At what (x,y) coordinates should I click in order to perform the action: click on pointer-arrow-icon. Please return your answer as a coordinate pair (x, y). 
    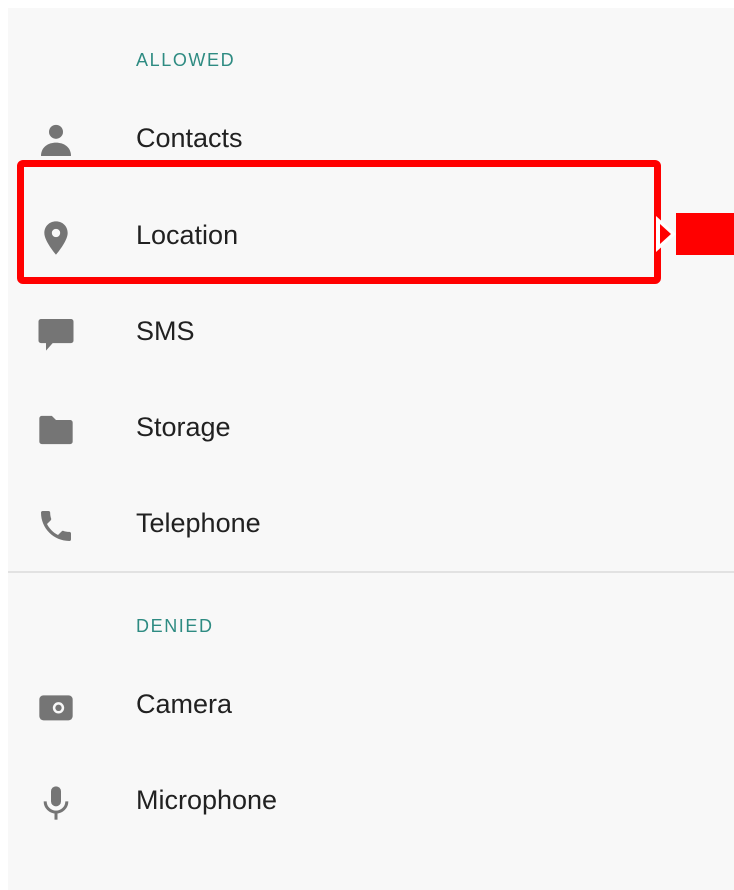
    Looking at the image, I should click on (695, 234).